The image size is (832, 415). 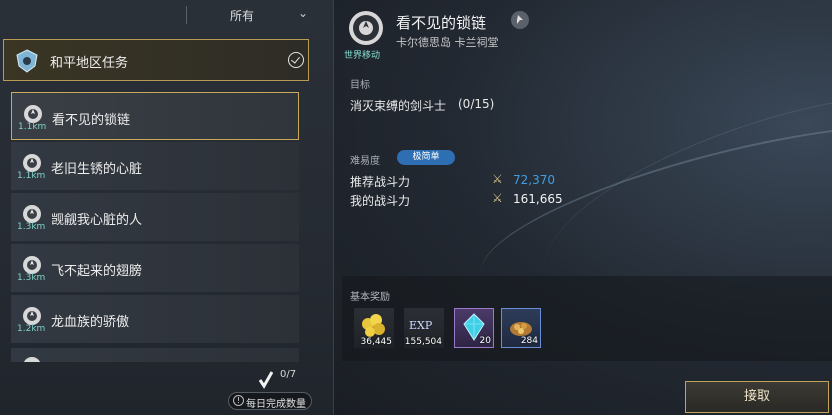 I want to click on pin-icon, so click(x=520, y=20).